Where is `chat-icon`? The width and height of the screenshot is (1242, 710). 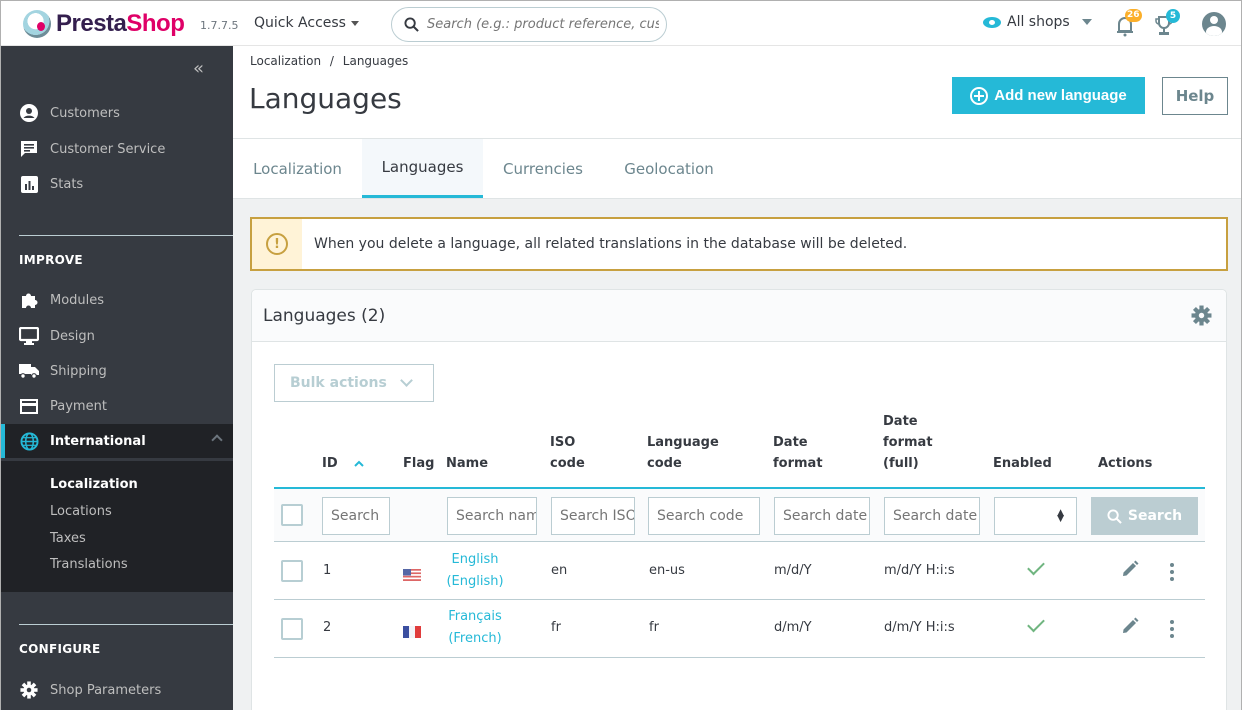 chat-icon is located at coordinates (29, 149).